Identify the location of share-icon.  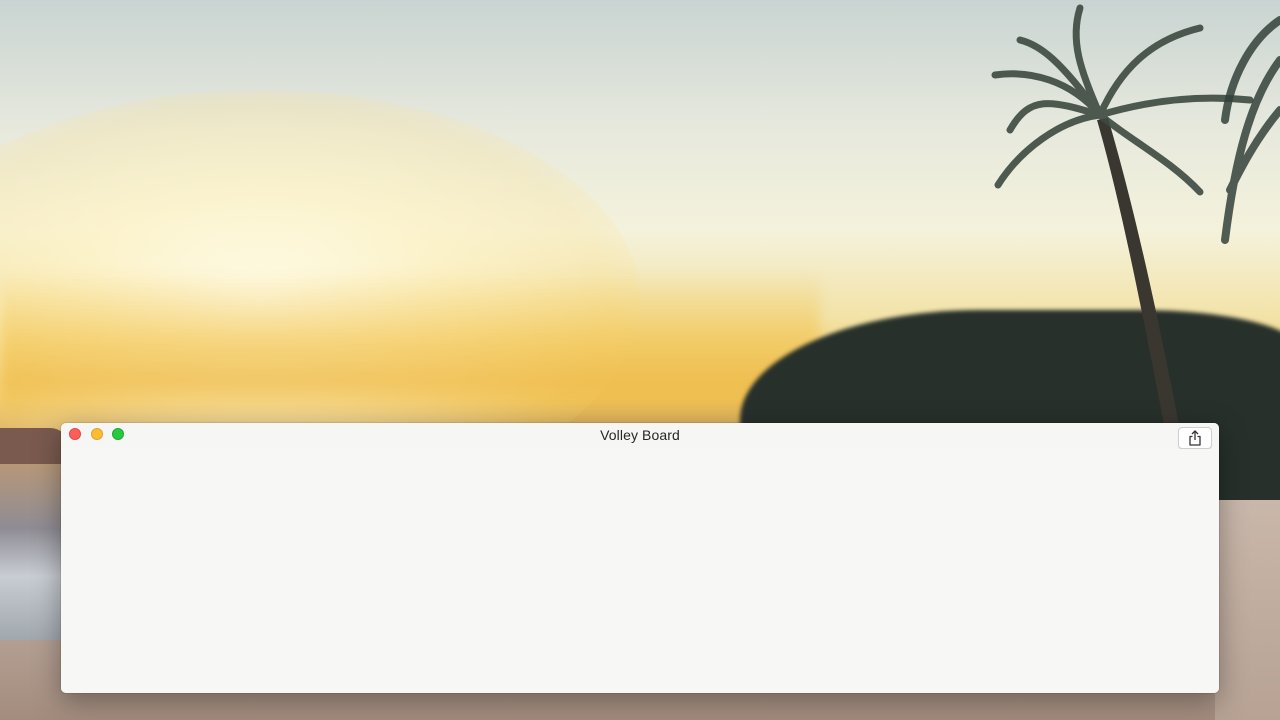
(1195, 438).